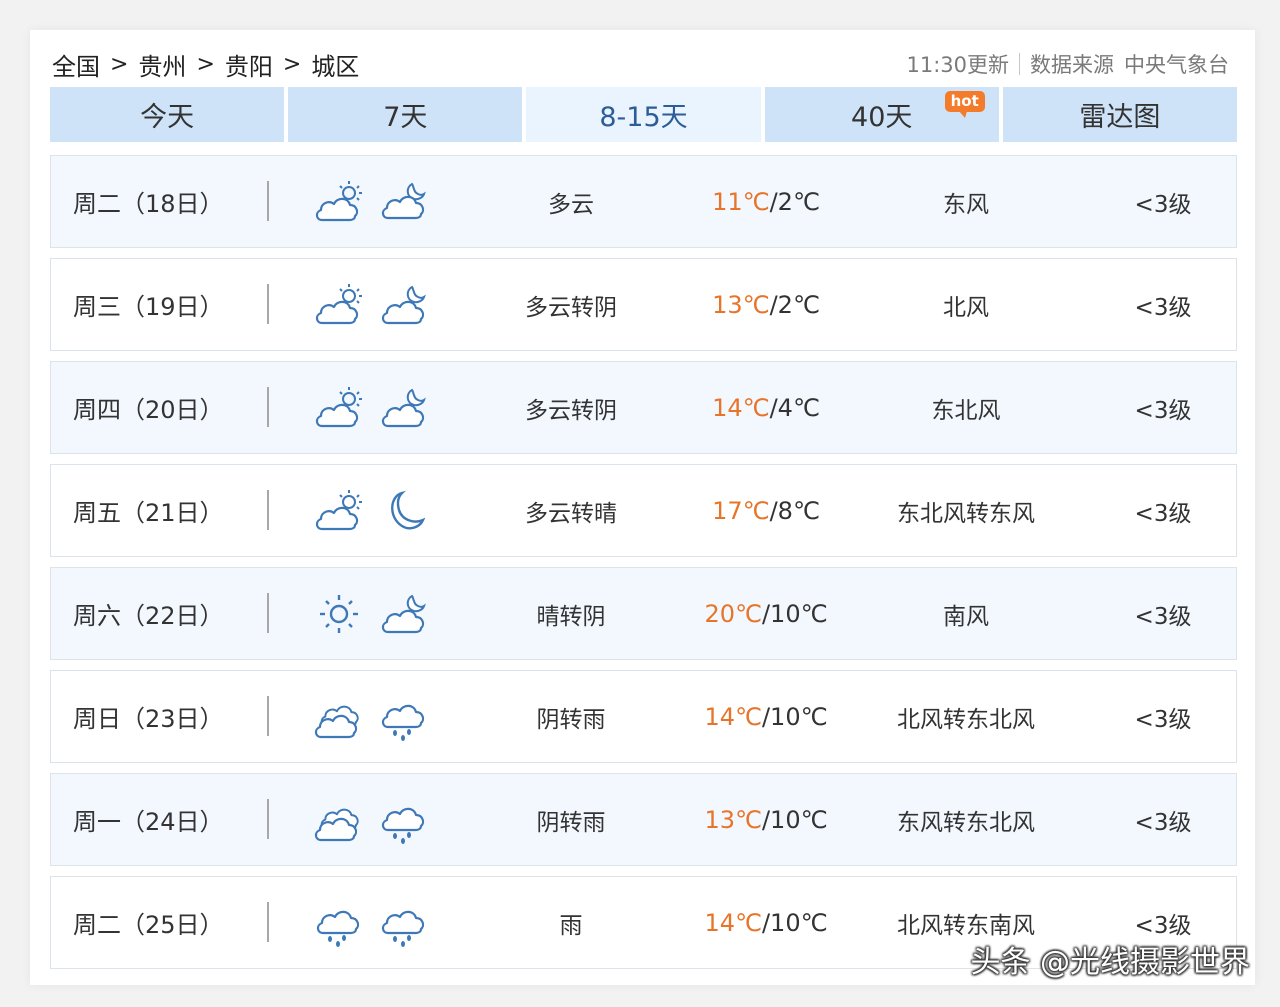  What do you see at coordinates (966, 616) in the screenshot?
I see `wind-direction: 南风` at bounding box center [966, 616].